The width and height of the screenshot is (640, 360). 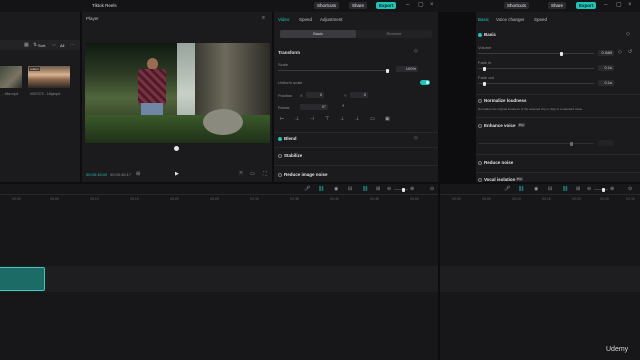 I want to click on tab-adjustment: Adjustment, so click(x=331, y=19).